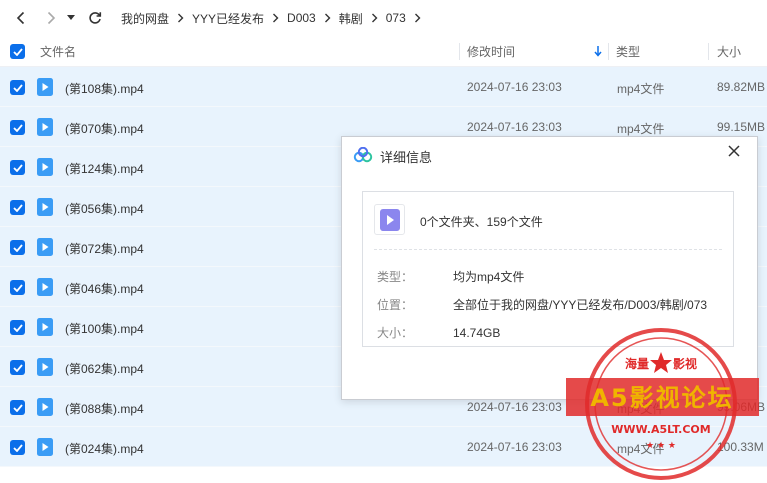 Image resolution: width=767 pixels, height=483 pixels. What do you see at coordinates (104, 448) in the screenshot?
I see `file-name: (第024集).mp4` at bounding box center [104, 448].